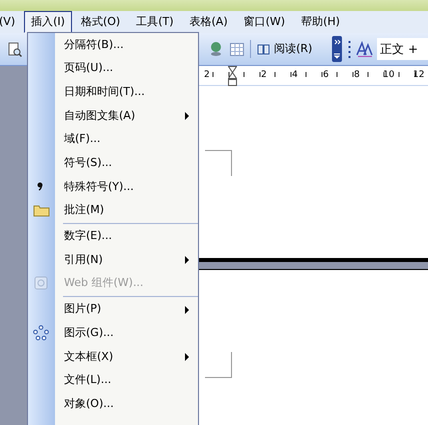 Image resolution: width=428 pixels, height=425 pixels. I want to click on style-field: 正文 +, so click(402, 49).